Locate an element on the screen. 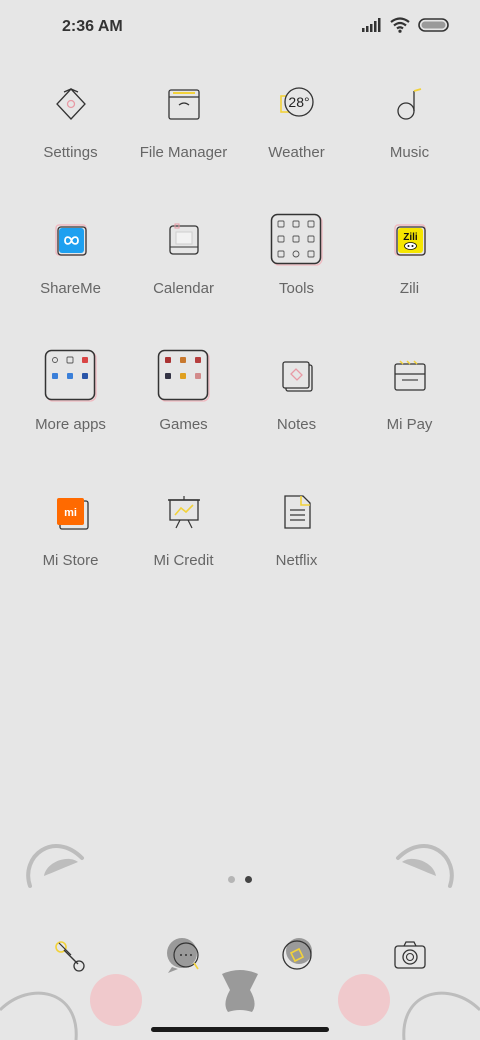 Image resolution: width=480 pixels, height=1040 pixels. shareme-icon is located at coordinates (71, 240).